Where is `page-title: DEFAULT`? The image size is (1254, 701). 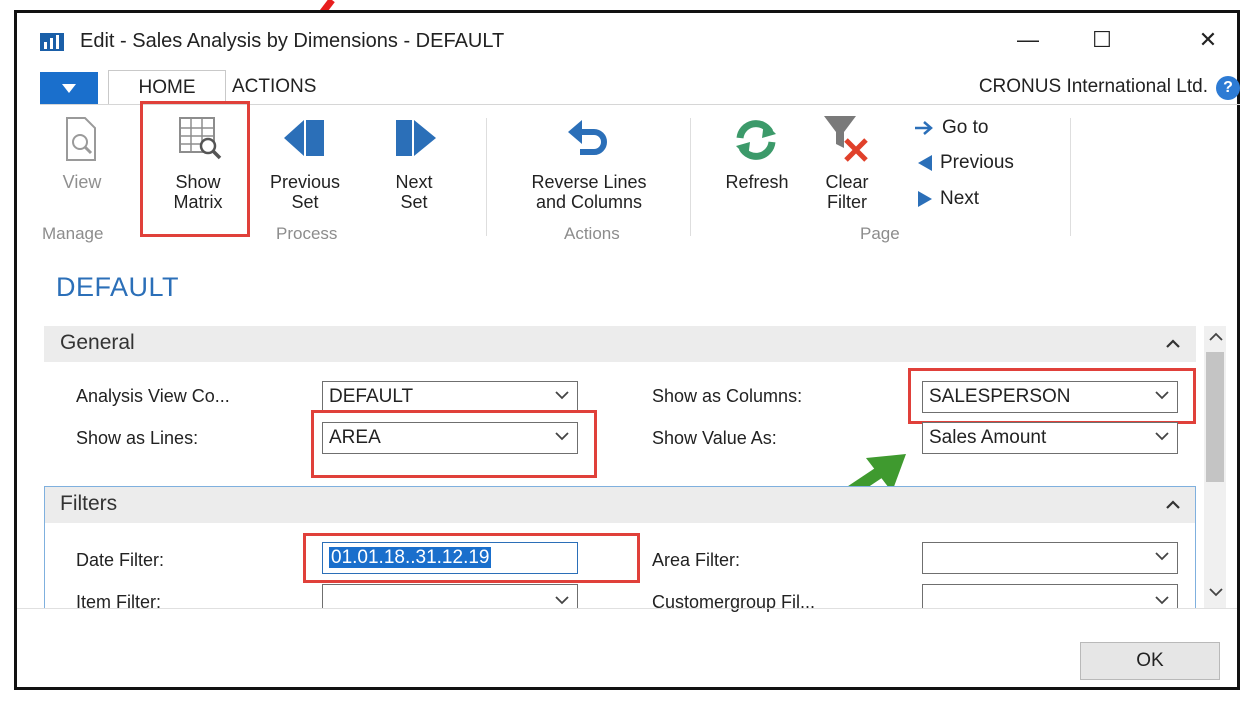
page-title: DEFAULT is located at coordinates (118, 287).